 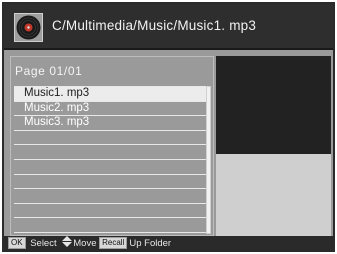 What do you see at coordinates (273, 195) in the screenshot?
I see `info-panel` at bounding box center [273, 195].